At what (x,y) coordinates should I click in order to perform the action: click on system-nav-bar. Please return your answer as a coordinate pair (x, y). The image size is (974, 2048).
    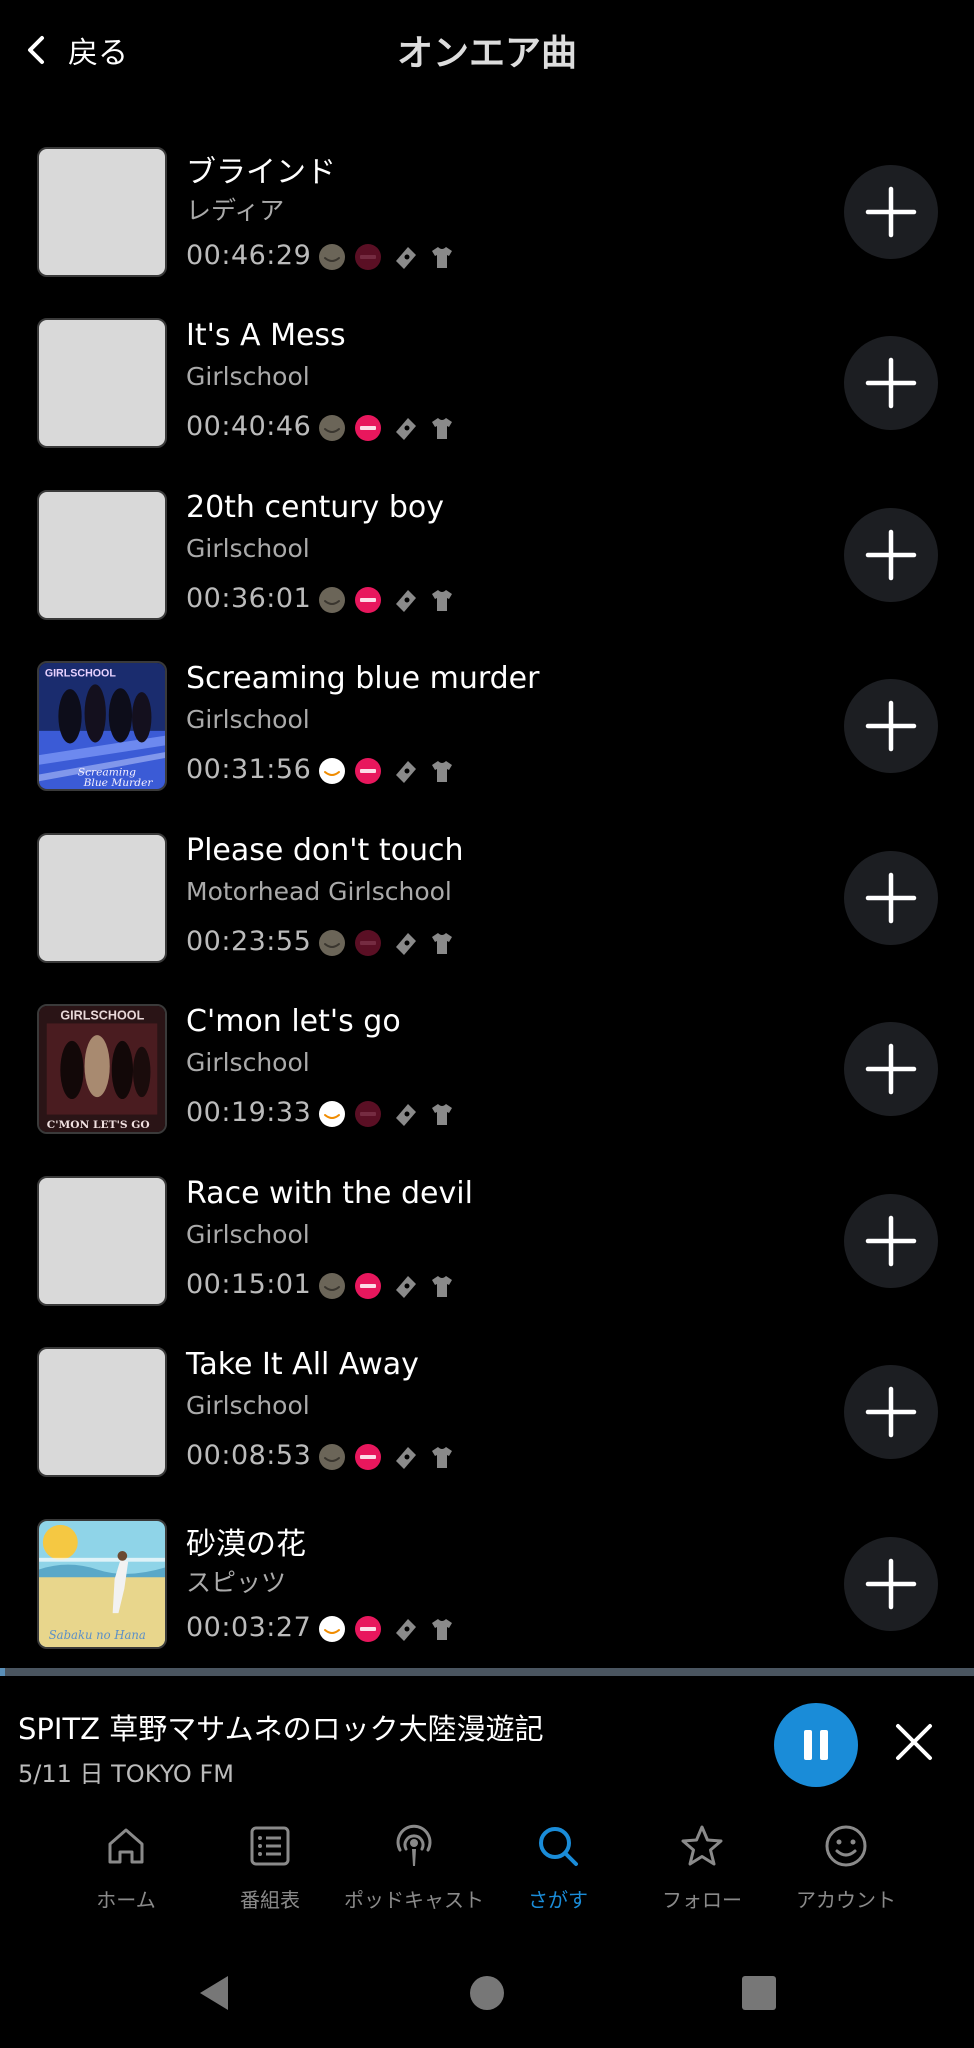
    Looking at the image, I should click on (487, 1994).